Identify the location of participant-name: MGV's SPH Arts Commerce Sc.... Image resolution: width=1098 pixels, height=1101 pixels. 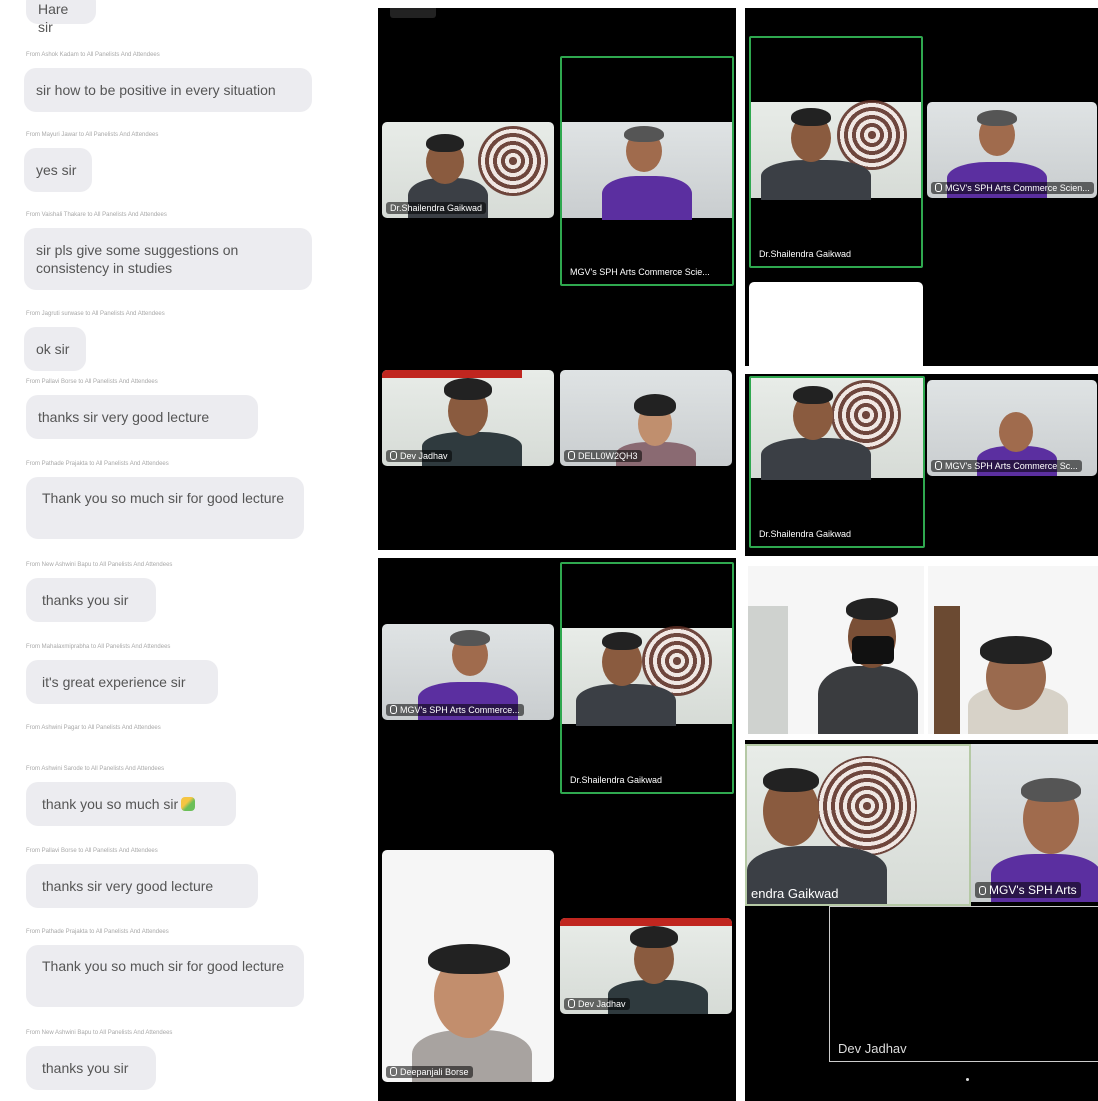
(1006, 466).